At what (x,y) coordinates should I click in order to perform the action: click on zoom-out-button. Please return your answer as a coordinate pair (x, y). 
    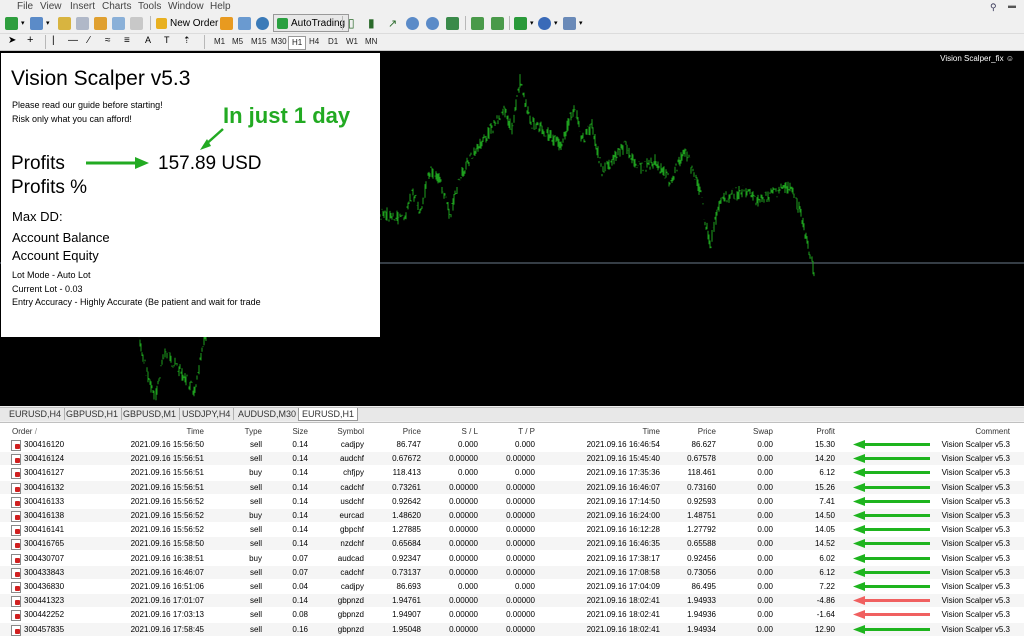
    Looking at the image, I should click on (432, 23).